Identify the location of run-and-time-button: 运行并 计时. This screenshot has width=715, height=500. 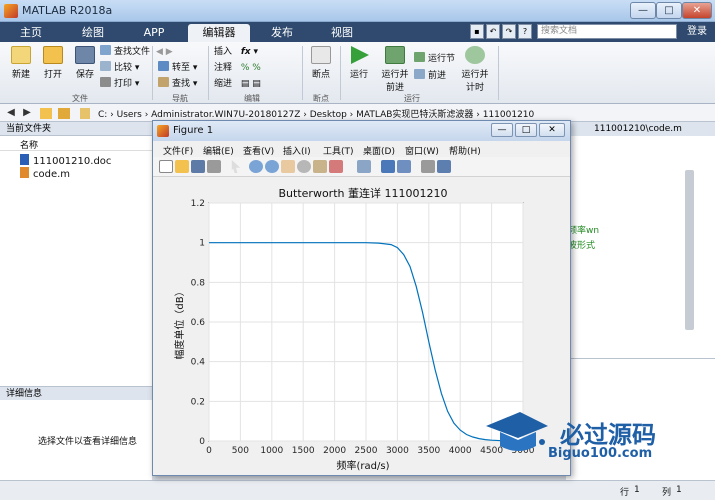
(475, 69).